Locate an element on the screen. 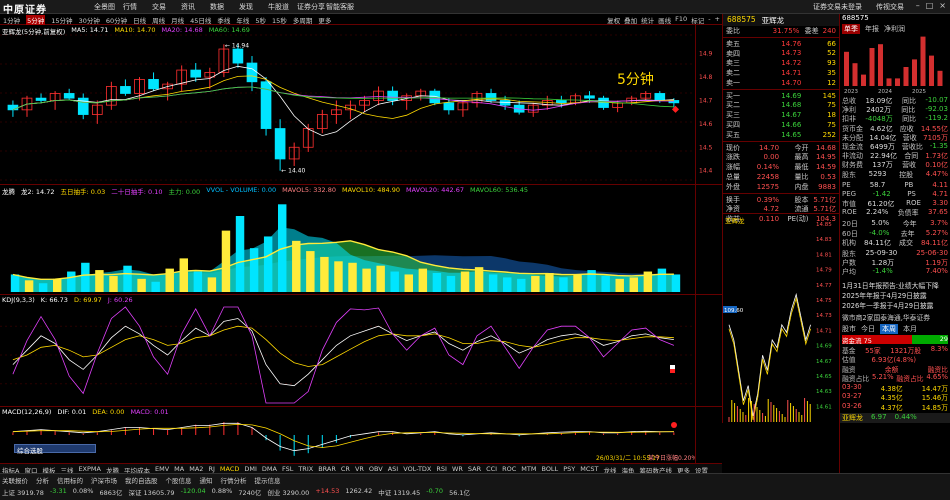 The height and width of the screenshot is (500, 950). index-quote: 1262.42 is located at coordinates (359, 491).